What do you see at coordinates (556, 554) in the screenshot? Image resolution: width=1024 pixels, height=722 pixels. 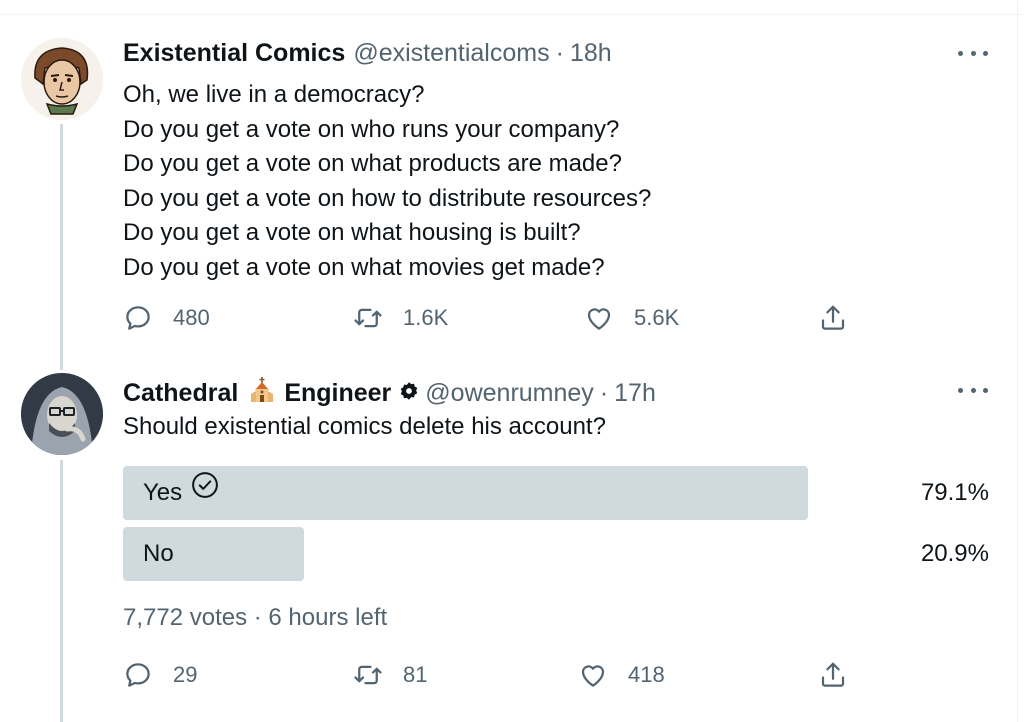 I see `poll-option-no: No 20.9%` at bounding box center [556, 554].